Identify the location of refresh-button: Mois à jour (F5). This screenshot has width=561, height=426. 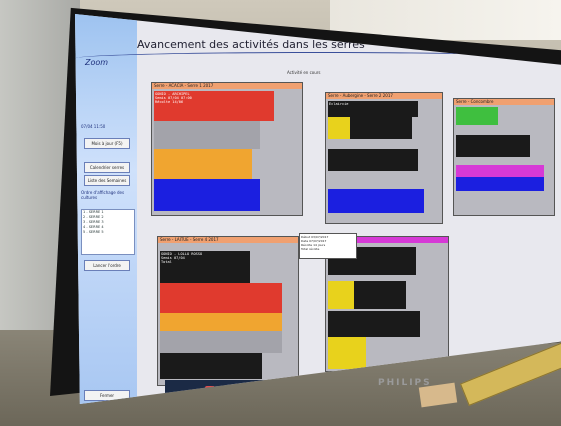
(107, 143).